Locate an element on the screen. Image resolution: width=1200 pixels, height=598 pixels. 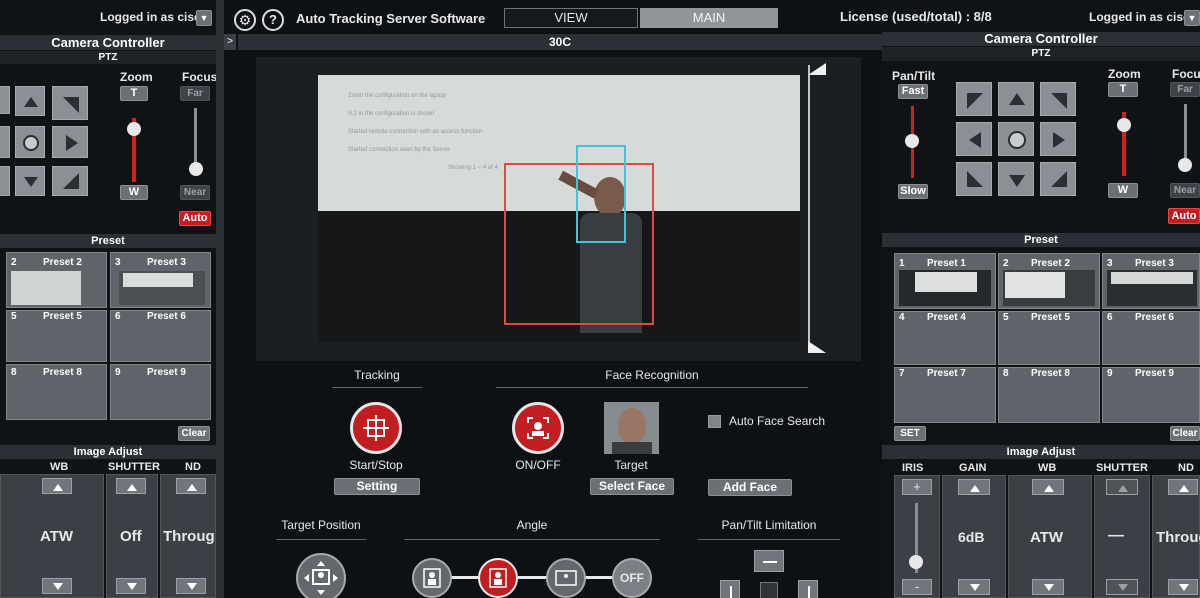
face-recognition-on-off-button is located at coordinates (538, 428).